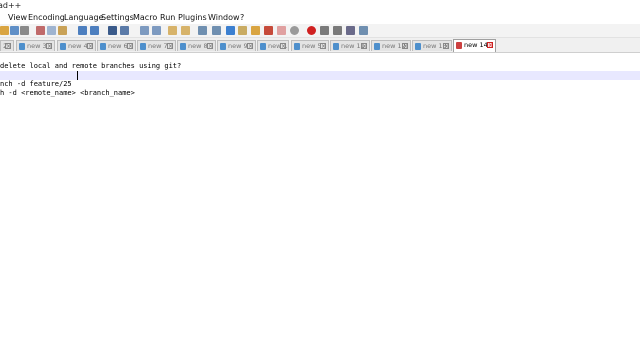  I want to click on tab-new-14: new 14 ×, so click(474, 45).